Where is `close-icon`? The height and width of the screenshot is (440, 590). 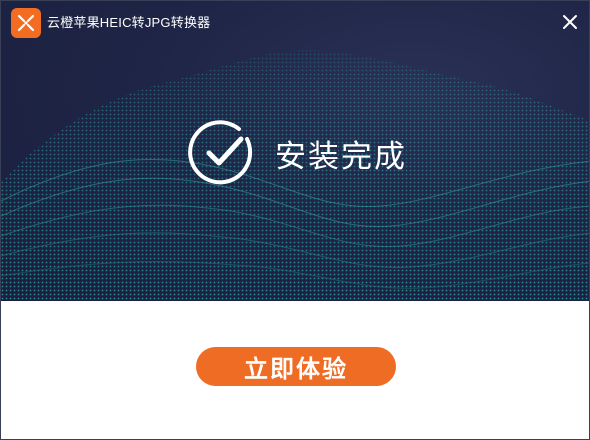
close-icon is located at coordinates (570, 22).